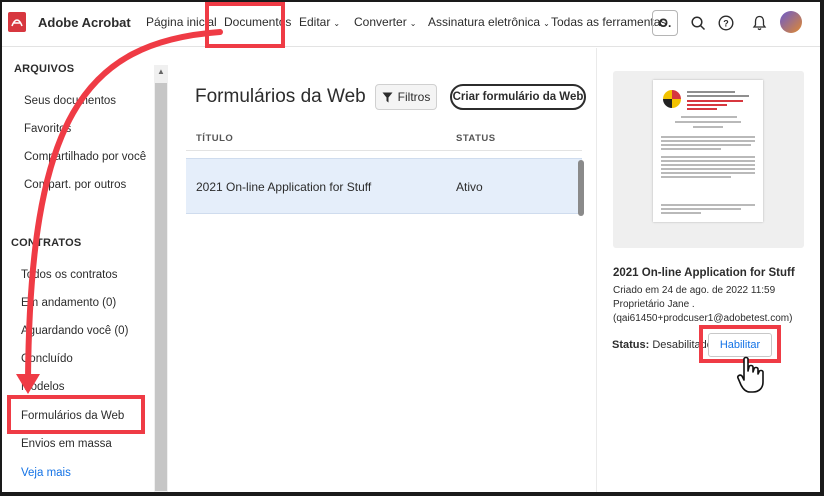 Image resolution: width=828 pixels, height=500 pixels. Describe the element at coordinates (44, 69) in the screenshot. I see `files-heading: ARQUIVOS` at that location.